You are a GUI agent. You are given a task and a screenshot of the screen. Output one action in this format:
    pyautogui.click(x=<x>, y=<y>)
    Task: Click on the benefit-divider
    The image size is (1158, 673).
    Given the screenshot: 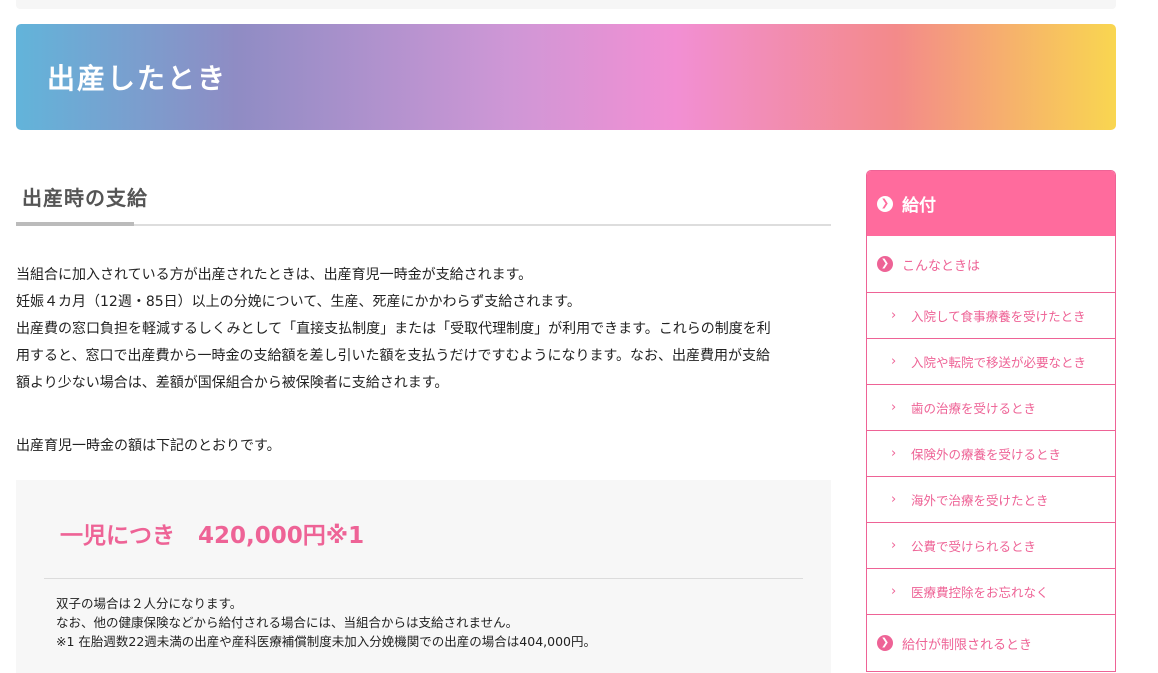 What is the action you would take?
    pyautogui.click(x=423, y=578)
    